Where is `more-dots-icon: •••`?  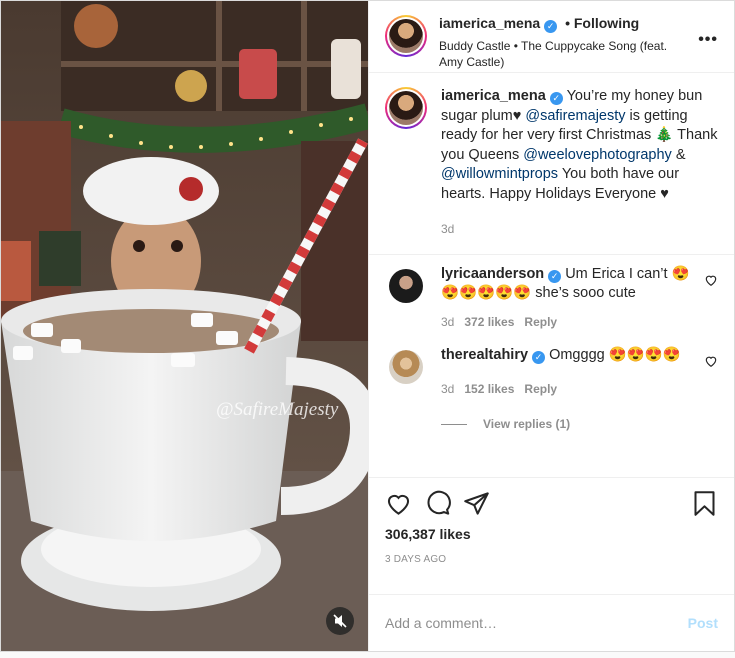
more-dots-icon: ••• is located at coordinates (708, 39).